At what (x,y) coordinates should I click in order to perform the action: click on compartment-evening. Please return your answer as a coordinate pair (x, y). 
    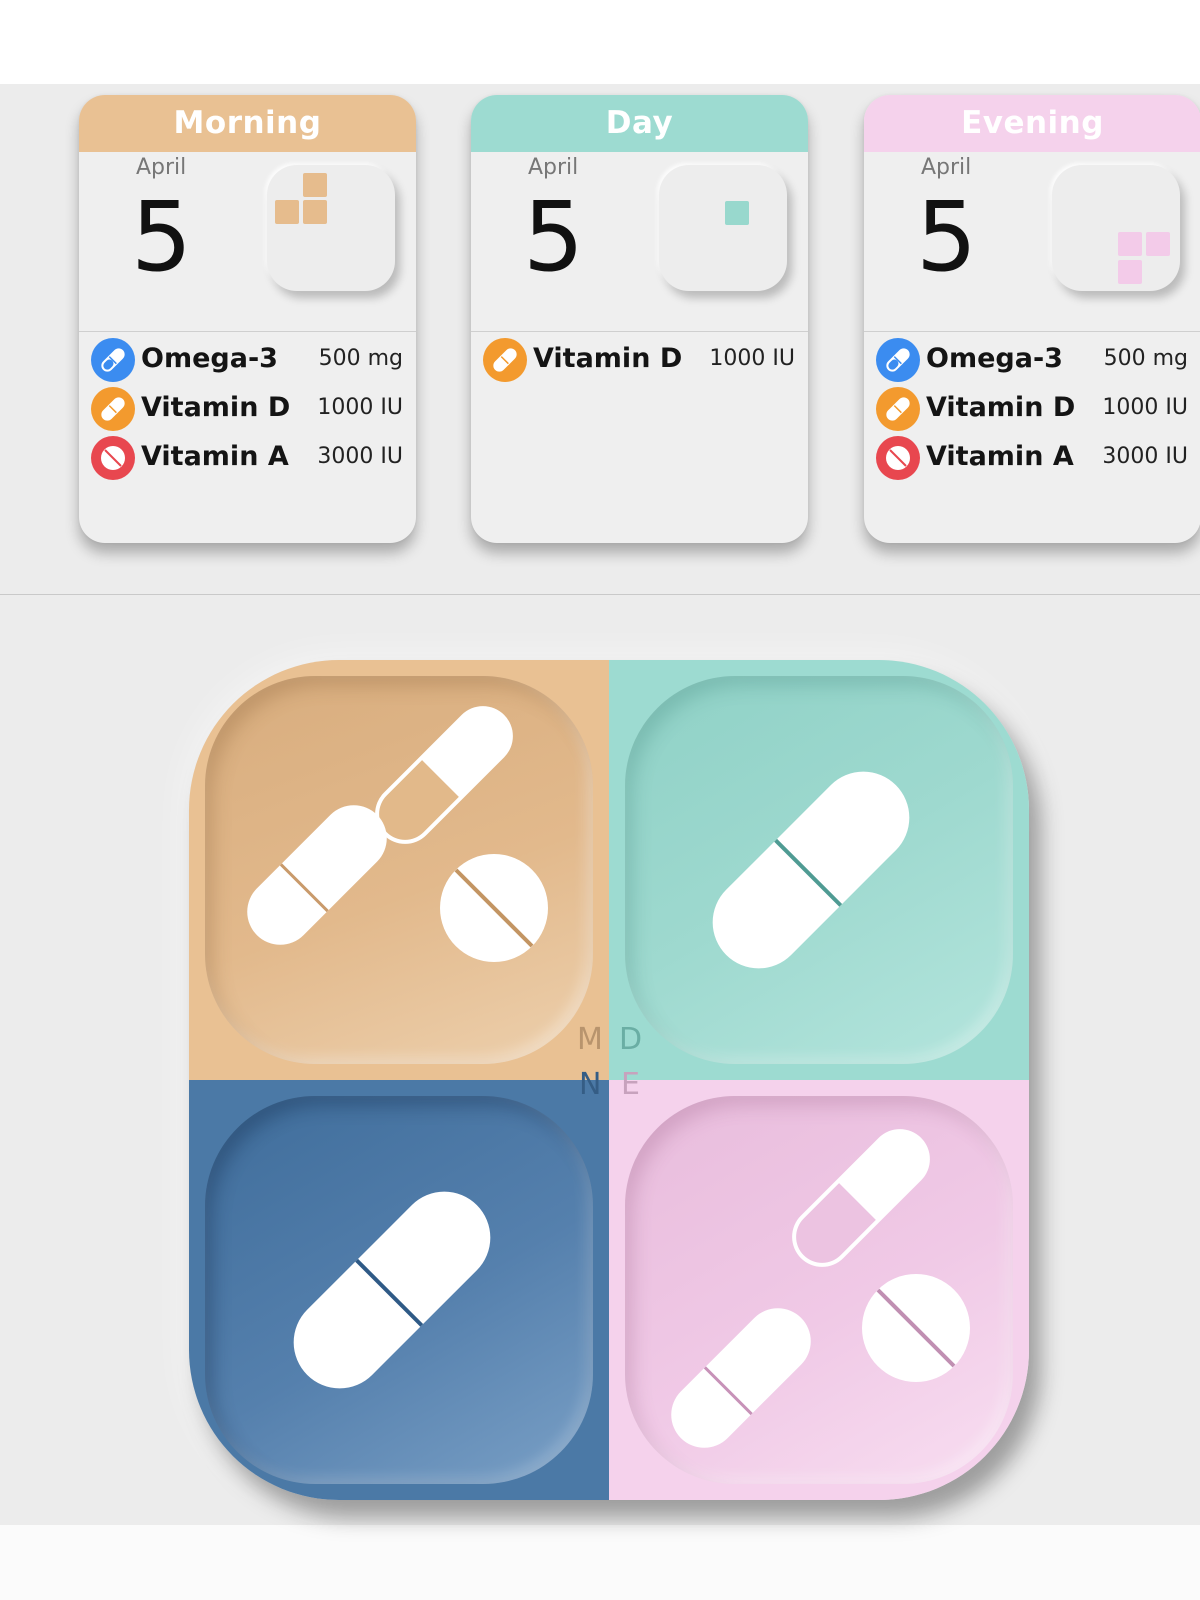
    Looking at the image, I should click on (819, 1290).